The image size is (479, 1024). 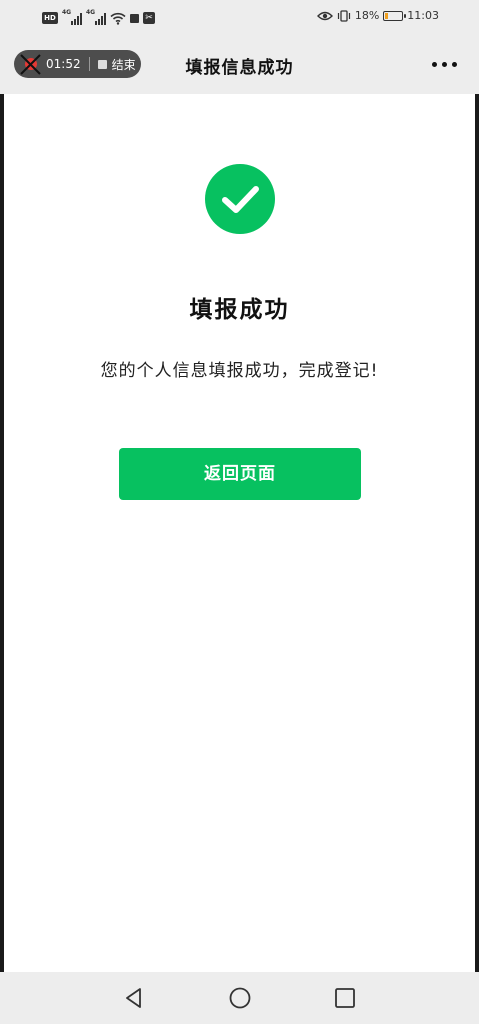 What do you see at coordinates (395, 15) in the screenshot?
I see `battery-icon` at bounding box center [395, 15].